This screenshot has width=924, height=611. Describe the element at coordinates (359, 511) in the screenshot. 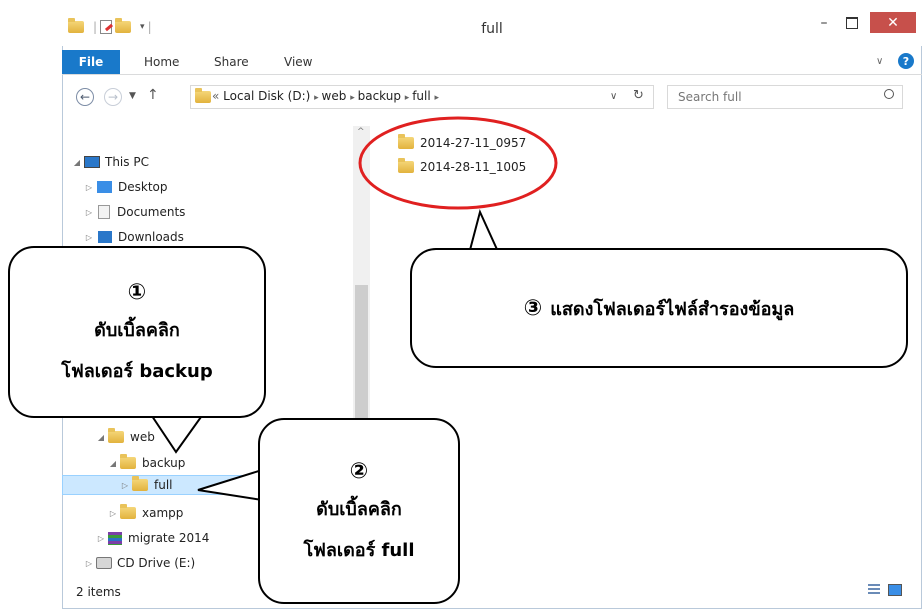

I see `callout-double-click-full: ② ดับเบิ้ลคลิก โฟลเดอร์ full` at that location.